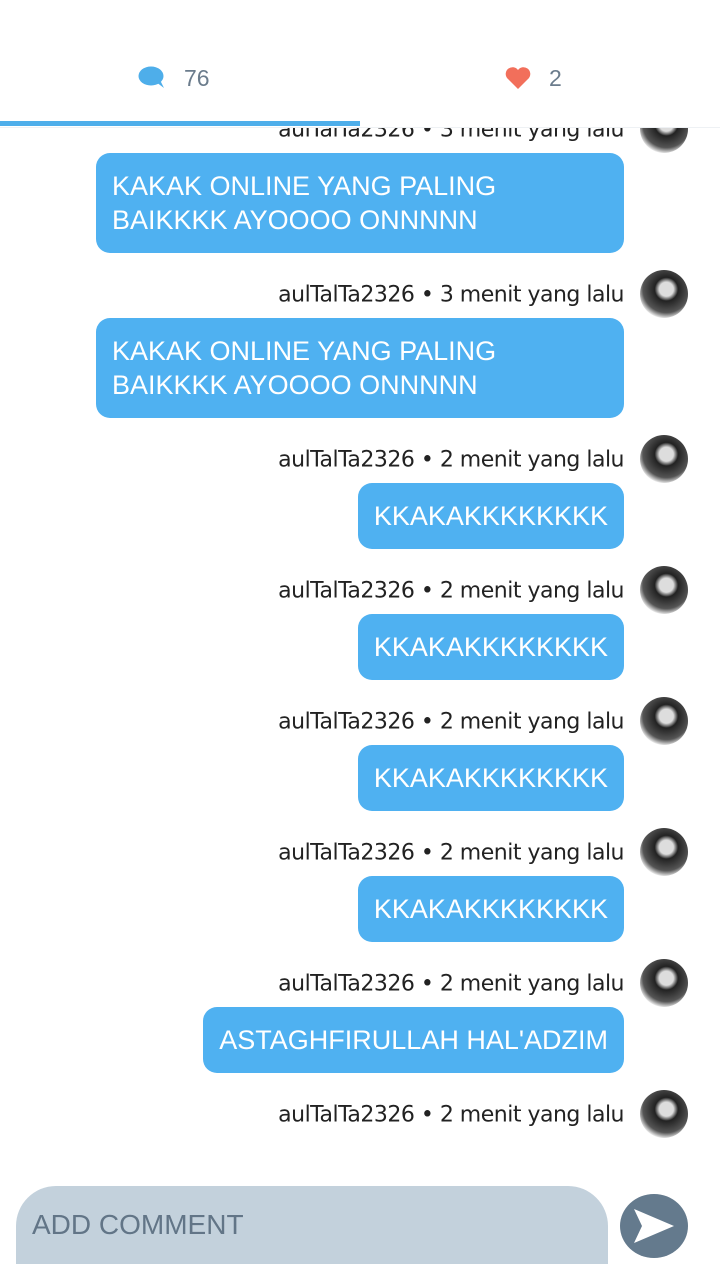 The width and height of the screenshot is (720, 1264). I want to click on tab-likes: 2, so click(533, 78).